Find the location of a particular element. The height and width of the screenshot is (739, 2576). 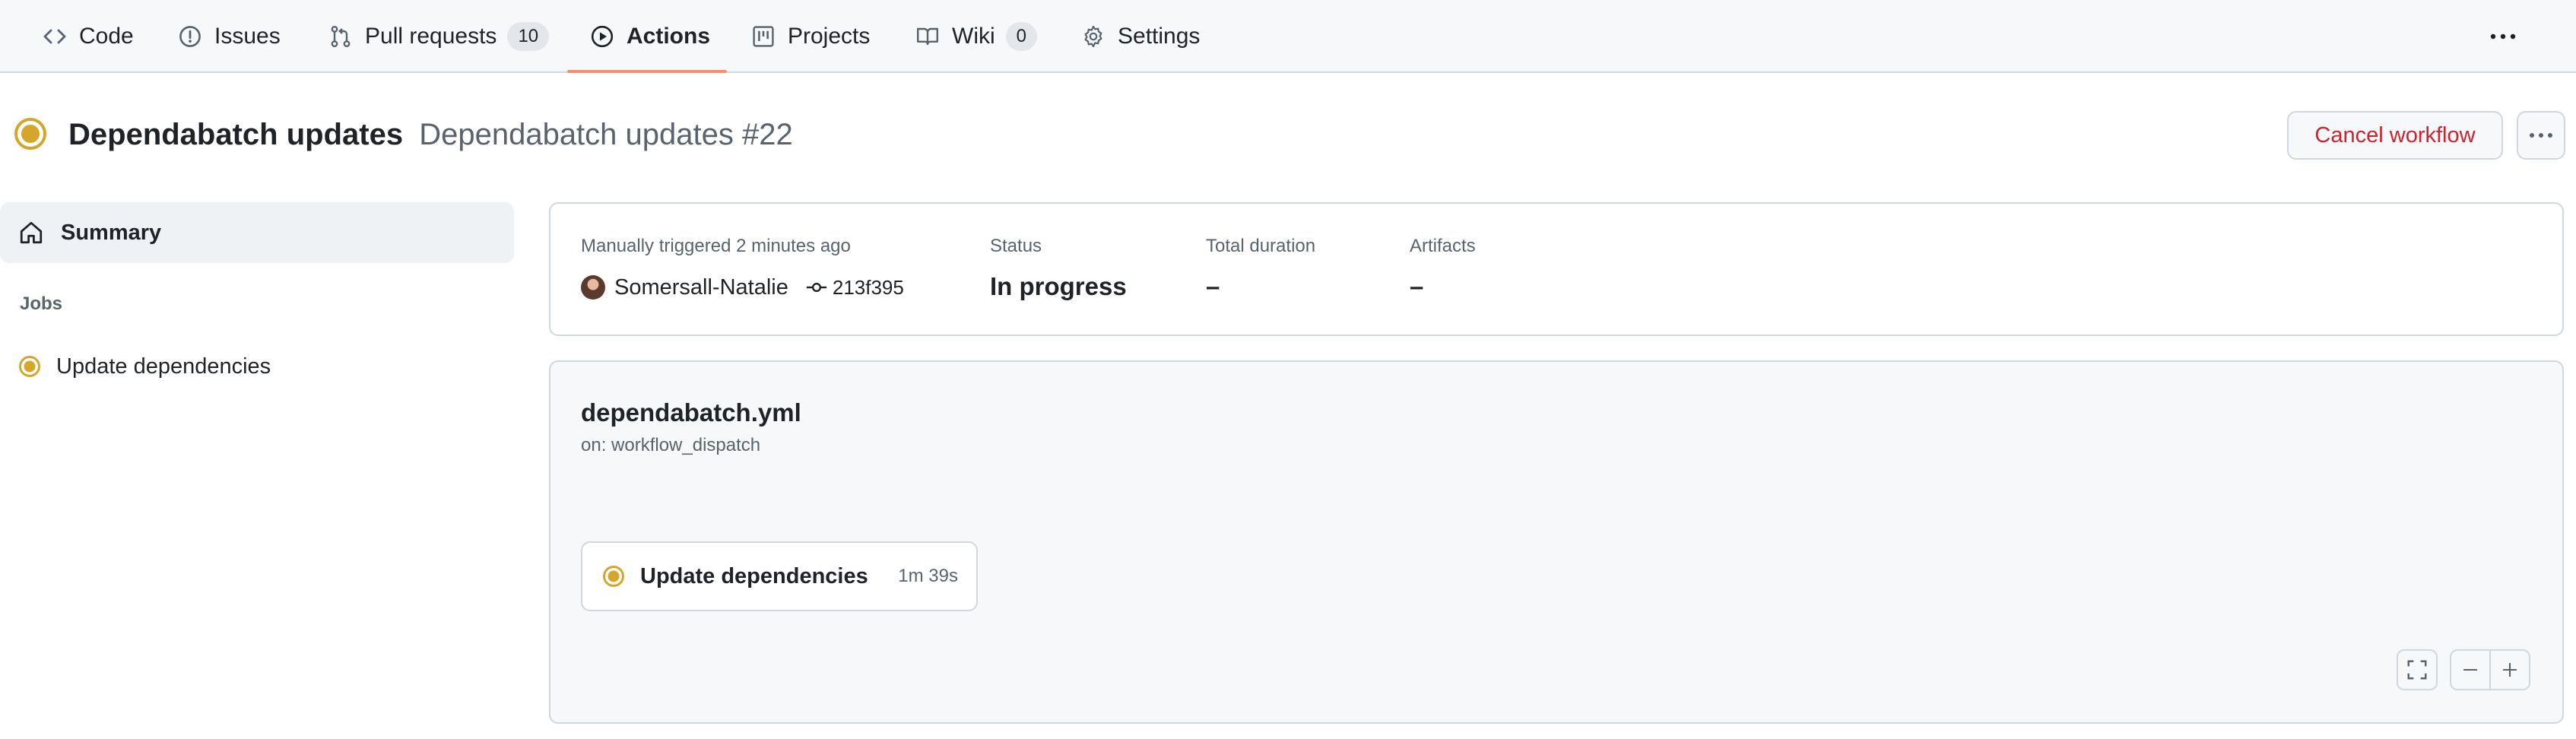

tab-issues: Issues is located at coordinates (229, 36).